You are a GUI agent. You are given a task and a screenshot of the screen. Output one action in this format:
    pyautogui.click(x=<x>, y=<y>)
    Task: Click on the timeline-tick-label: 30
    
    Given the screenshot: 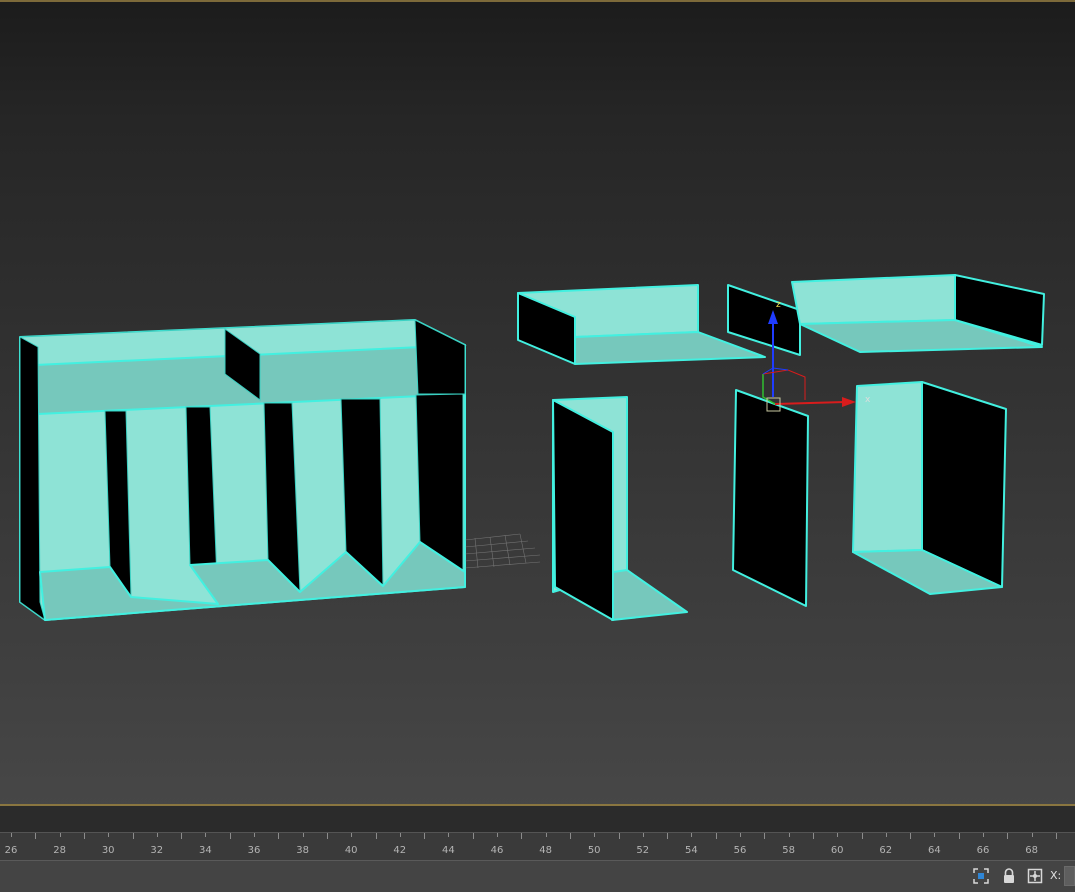 What is the action you would take?
    pyautogui.click(x=108, y=850)
    